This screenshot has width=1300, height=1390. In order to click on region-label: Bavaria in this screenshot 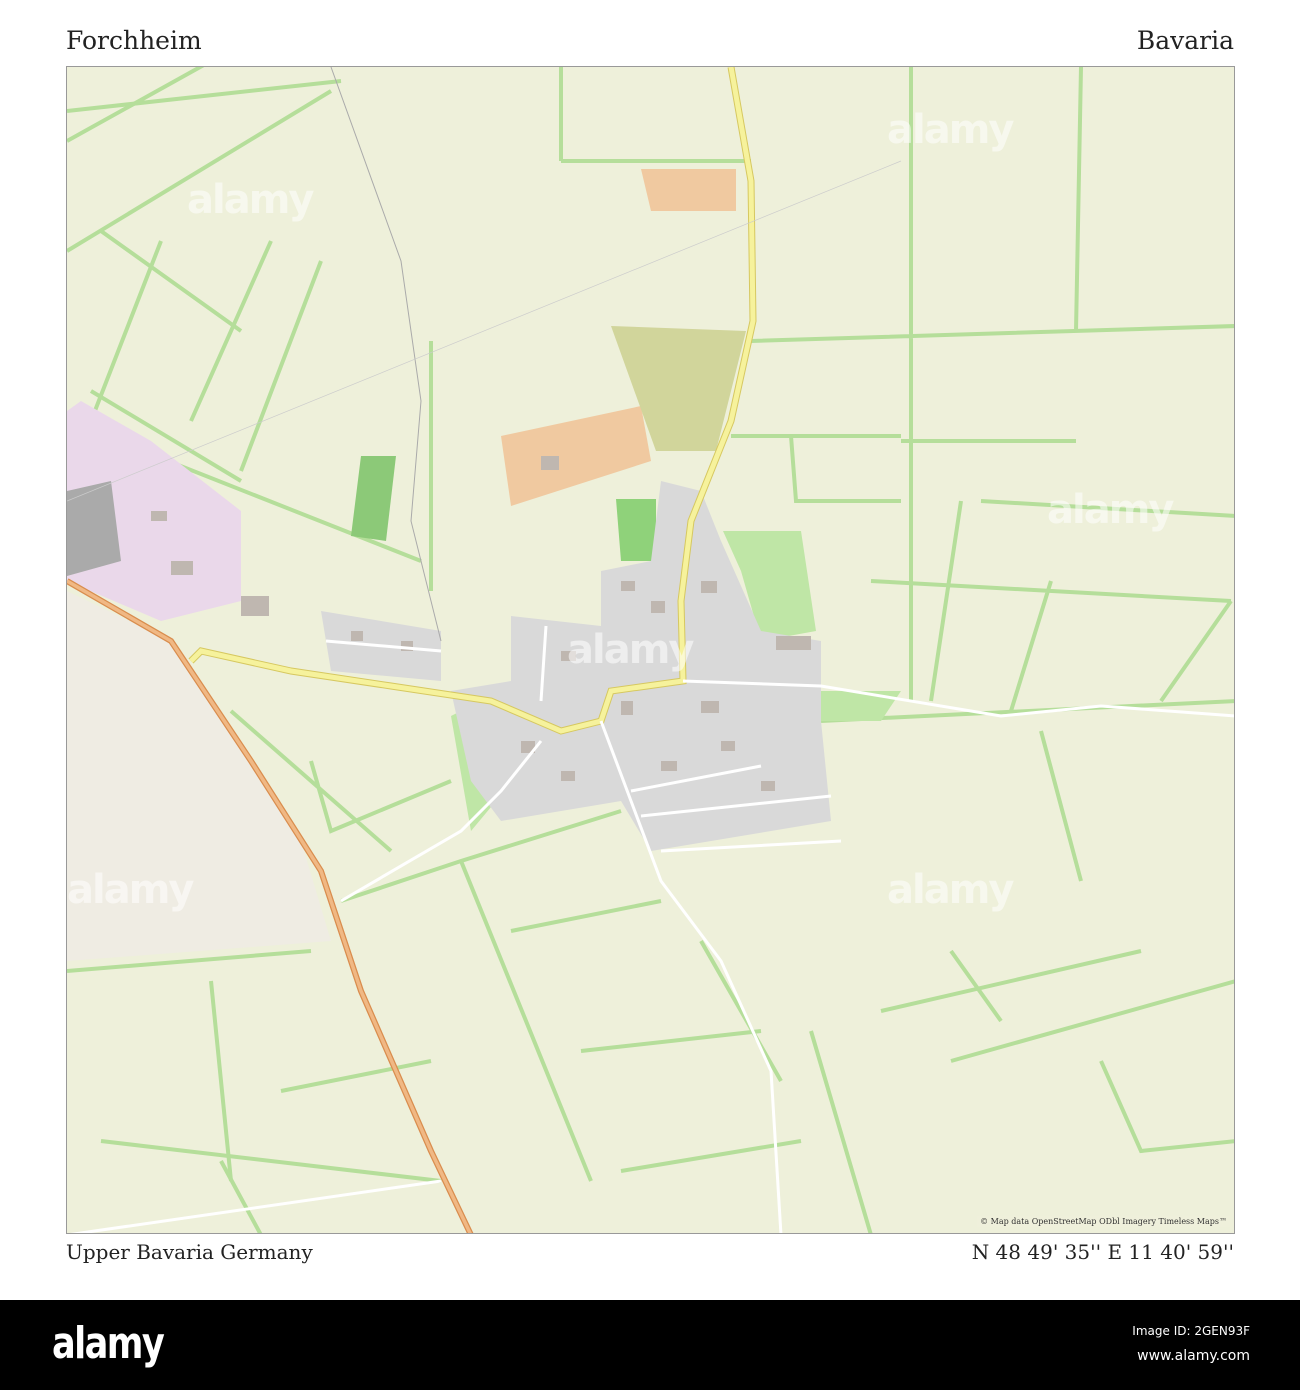, I will do `click(1185, 40)`.